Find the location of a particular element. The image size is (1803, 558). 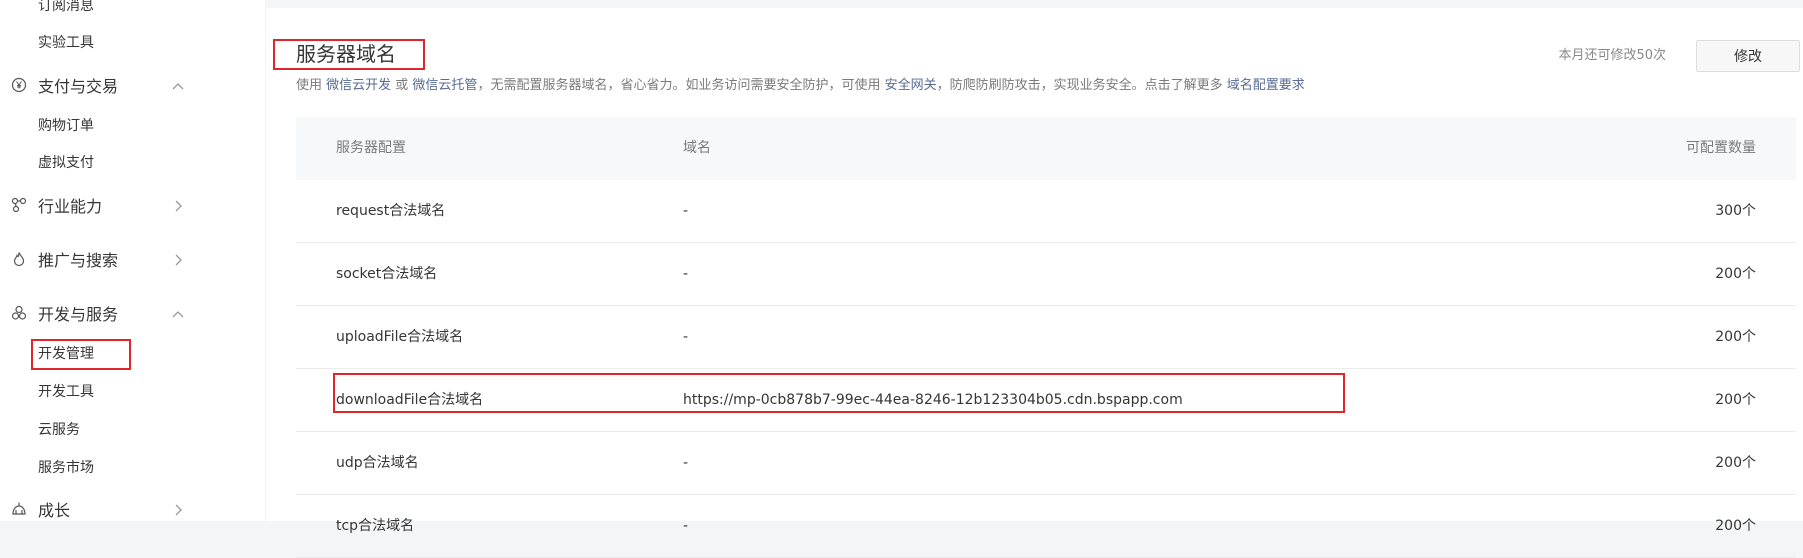

cell-config: uploadFile合法域名 is located at coordinates (400, 337).